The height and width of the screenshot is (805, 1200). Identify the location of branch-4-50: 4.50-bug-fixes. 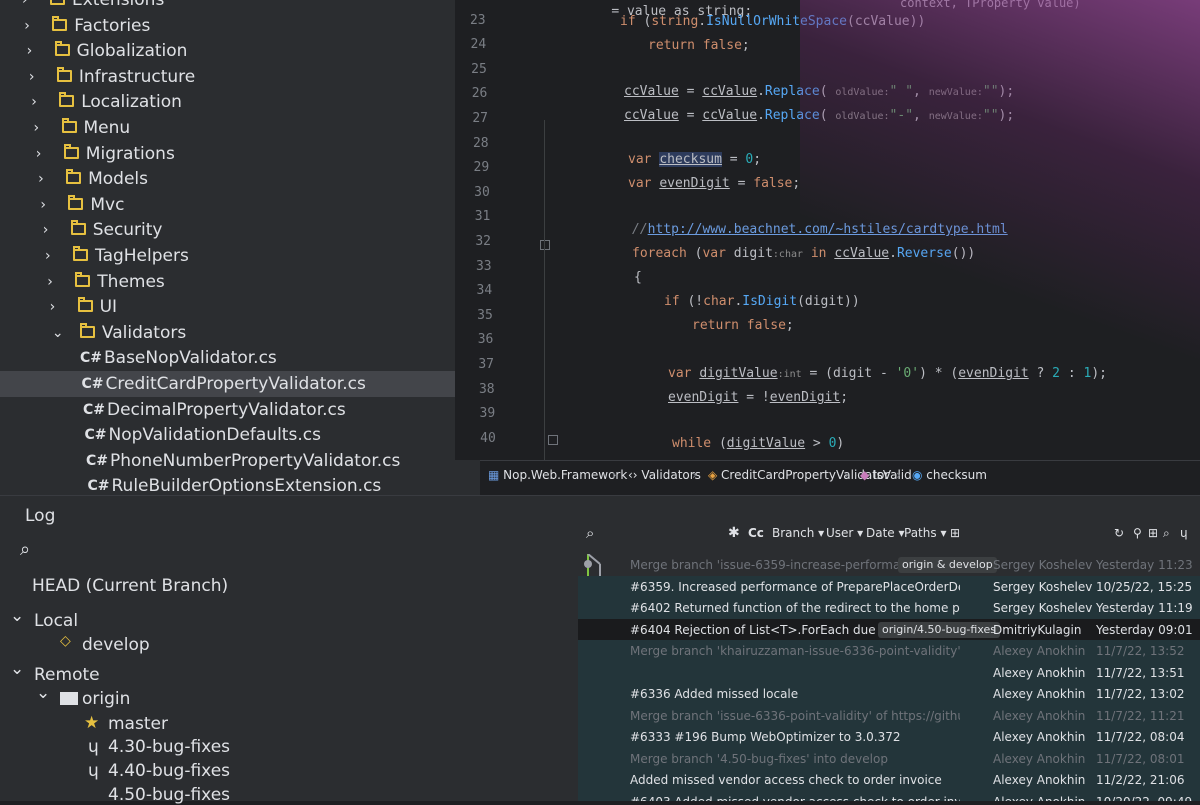
(169, 795).